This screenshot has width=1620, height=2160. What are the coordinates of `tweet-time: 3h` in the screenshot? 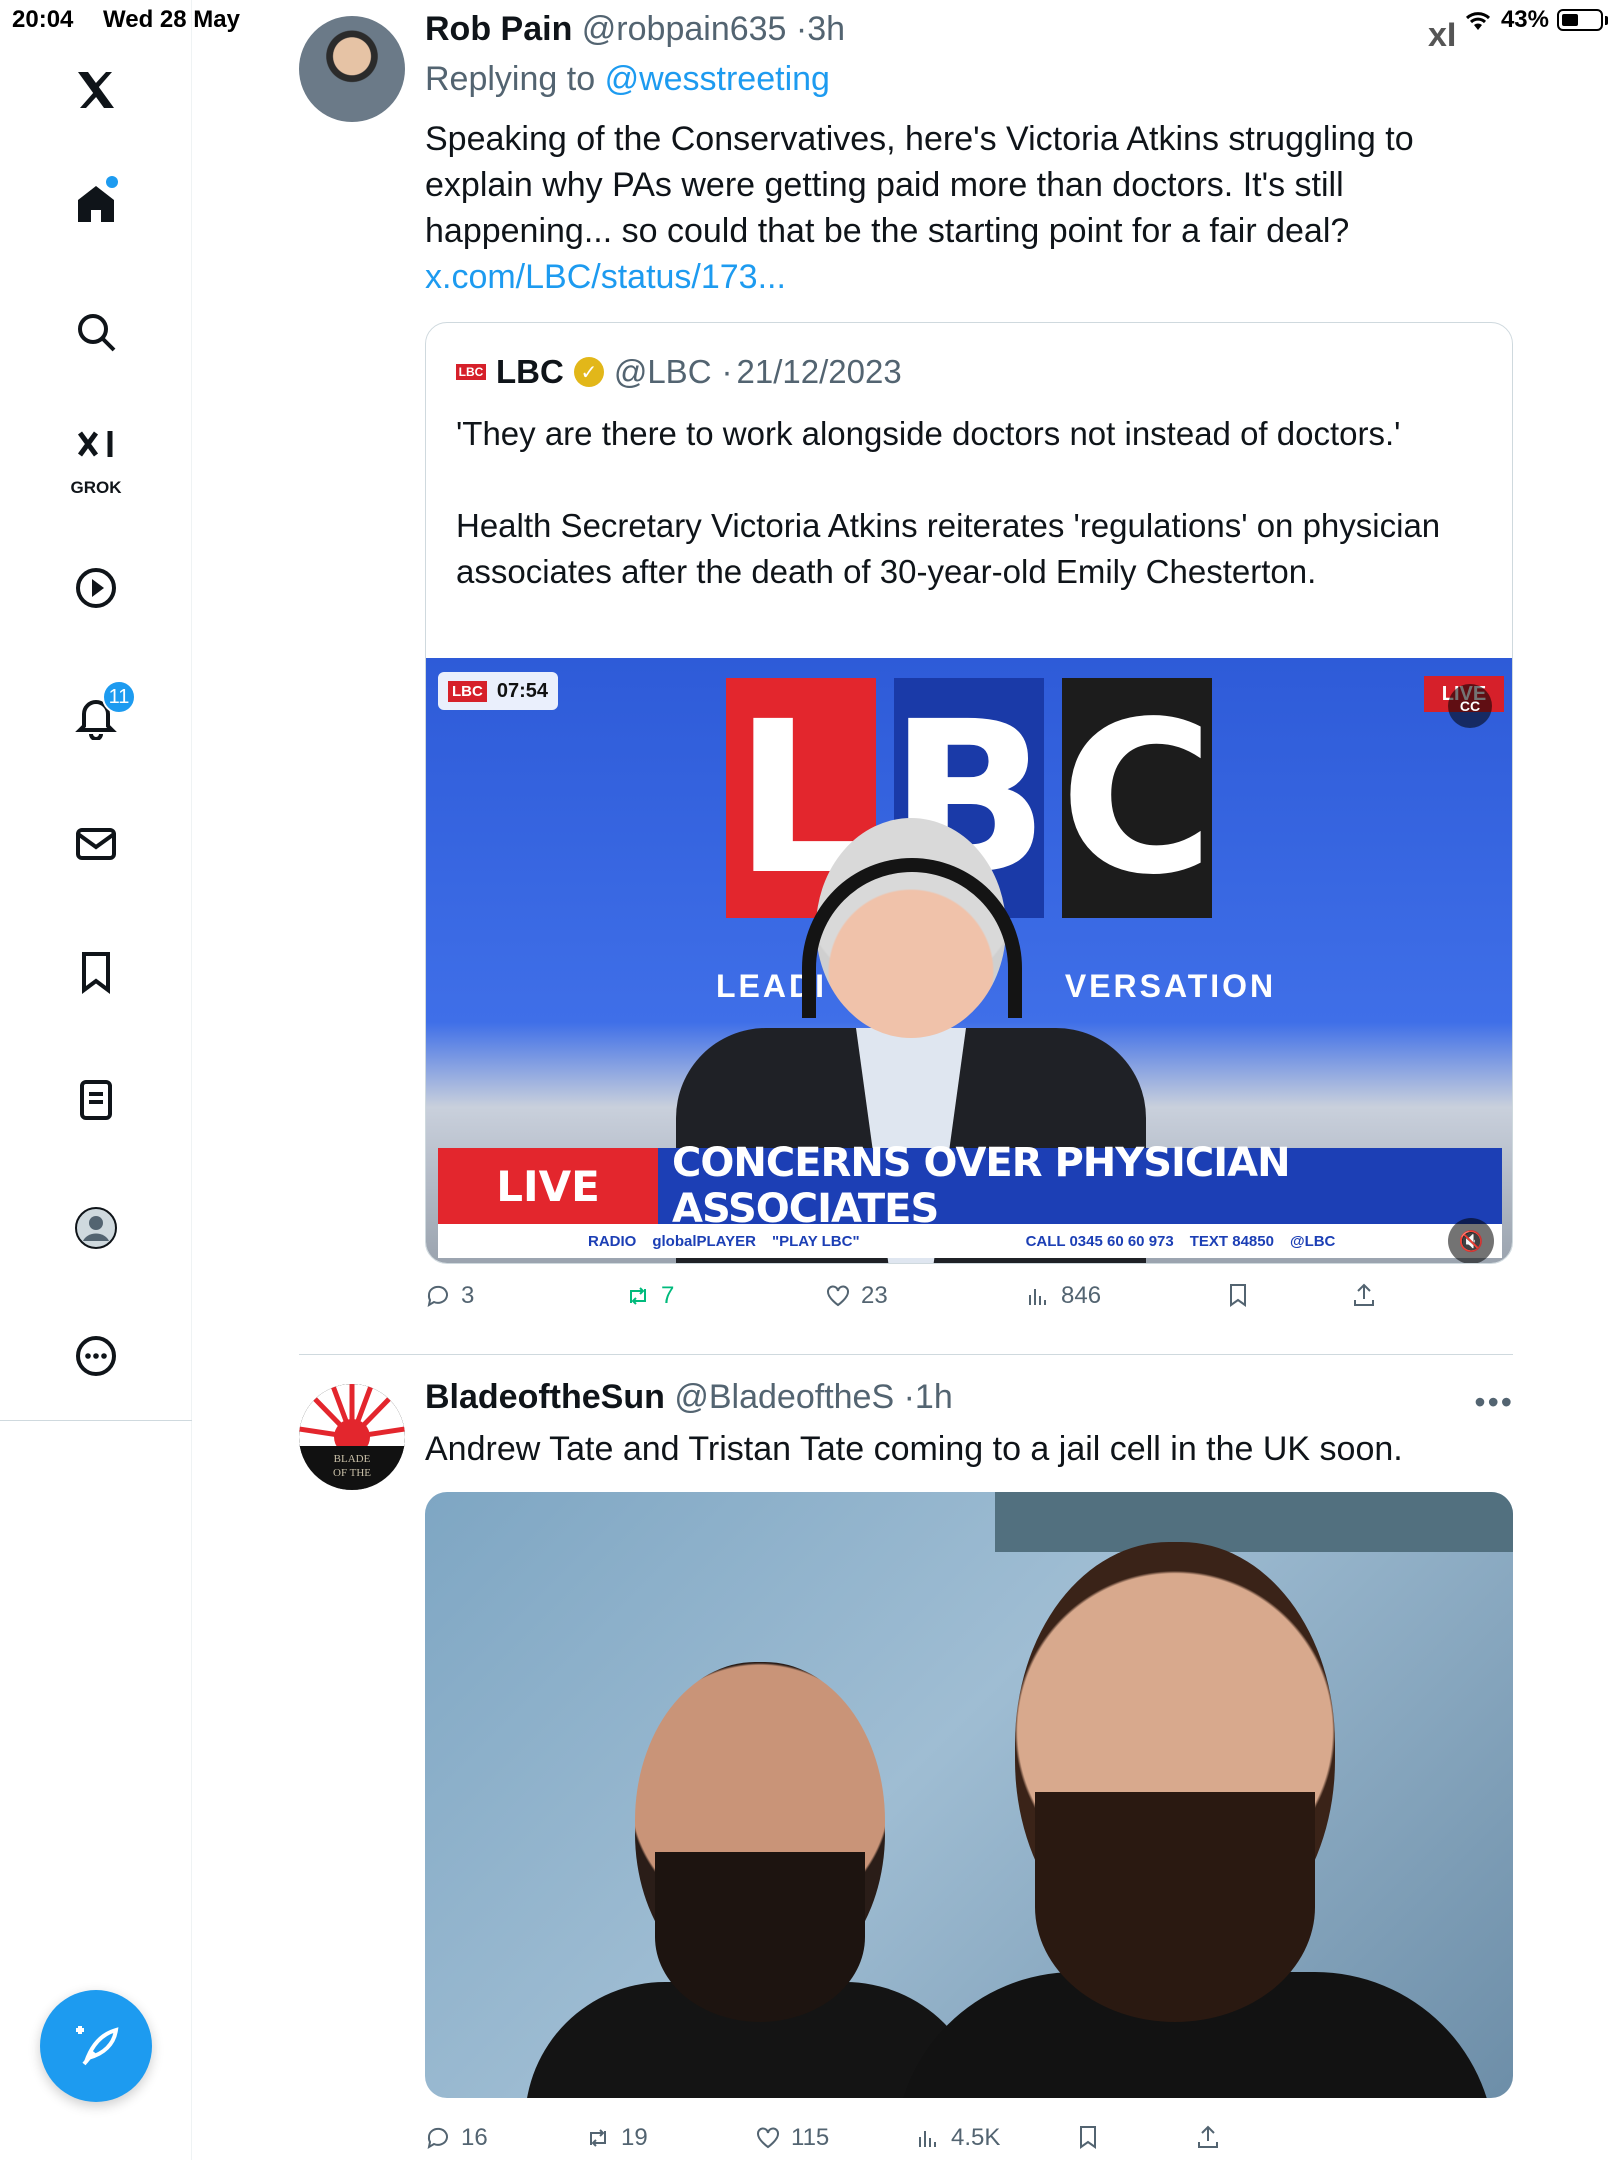 It's located at (826, 29).